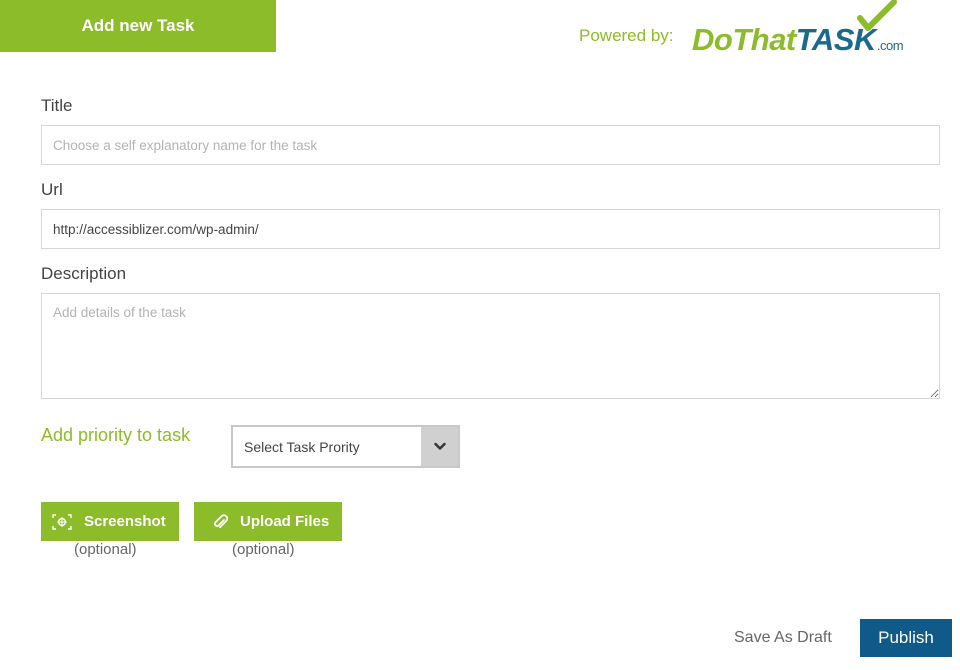  I want to click on publish-button: Publish, so click(906, 638).